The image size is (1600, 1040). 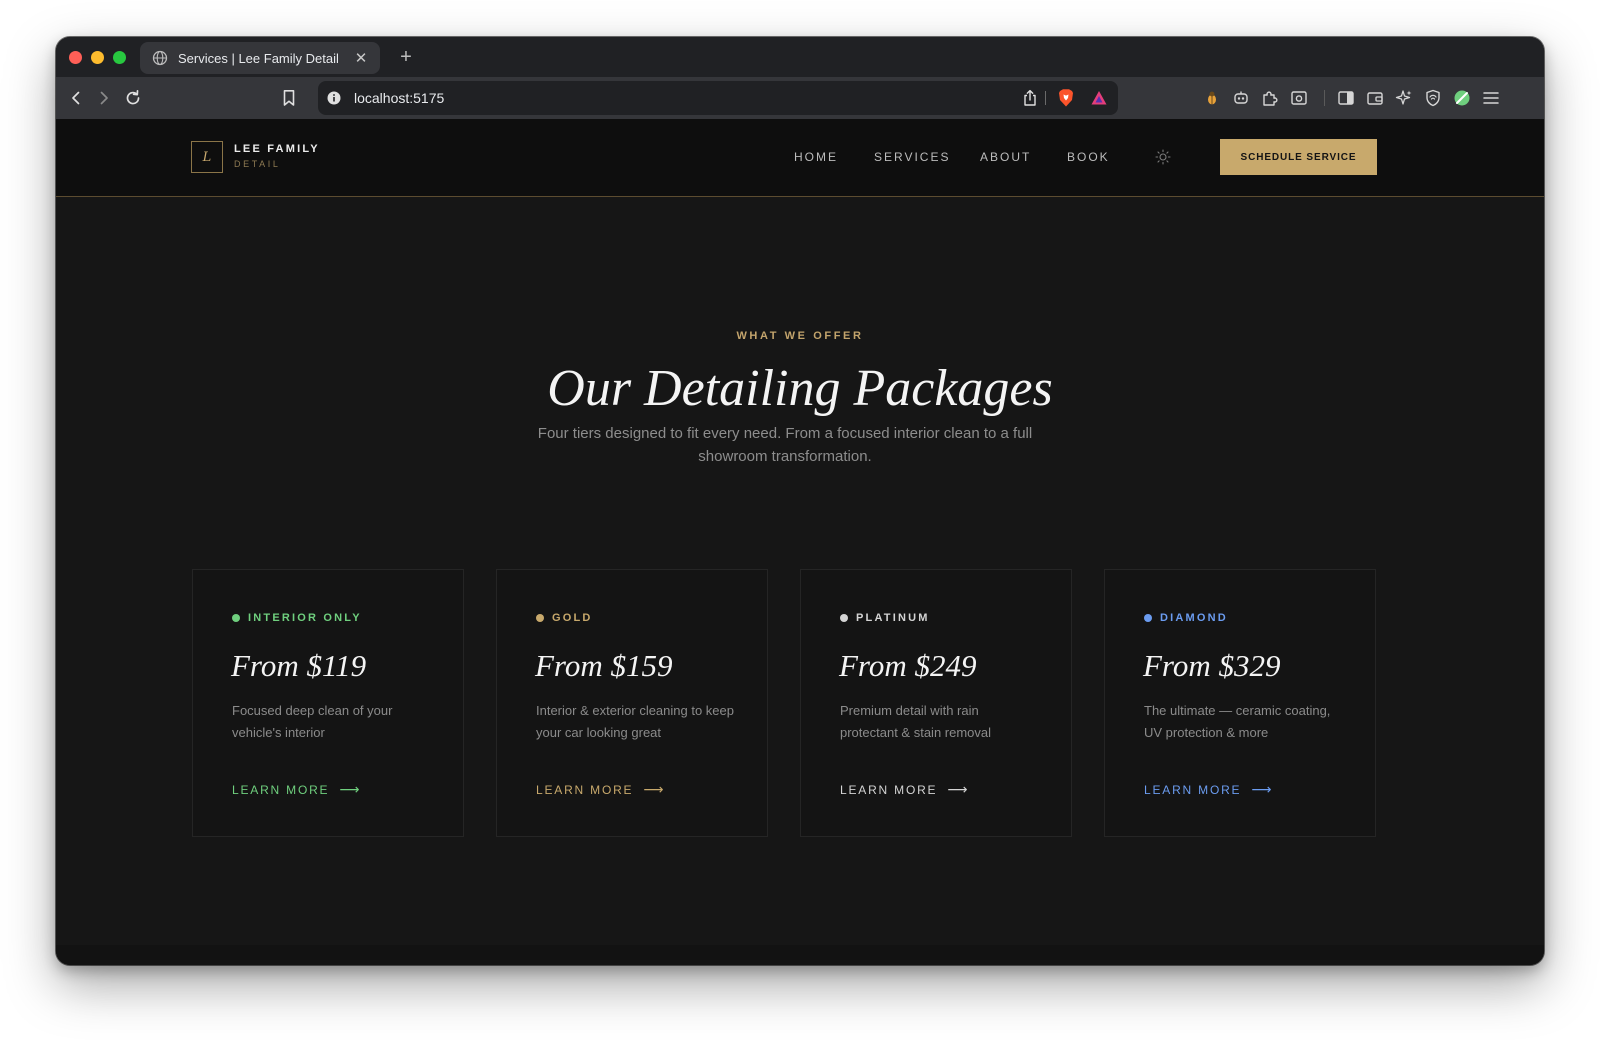 What do you see at coordinates (76, 98) in the screenshot?
I see `back-icon` at bounding box center [76, 98].